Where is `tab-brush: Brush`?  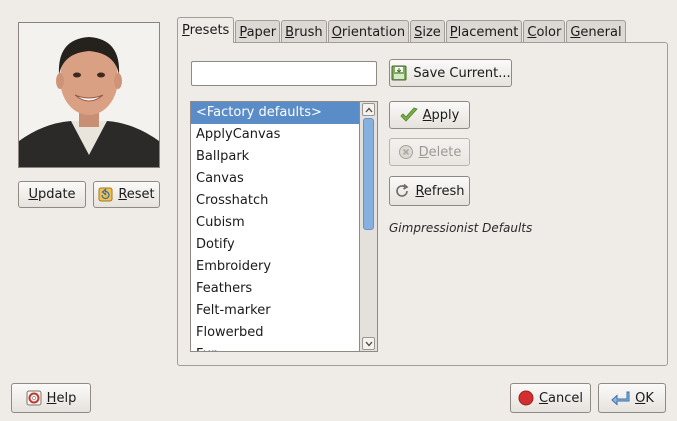 tab-brush: Brush is located at coordinates (304, 31).